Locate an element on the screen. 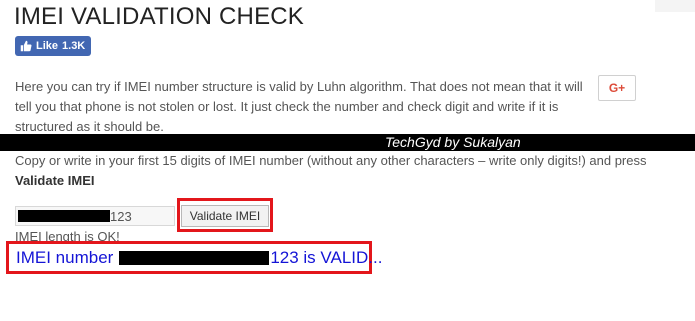 The height and width of the screenshot is (321, 695). result-prefix: IMEI number is located at coordinates (65, 257).